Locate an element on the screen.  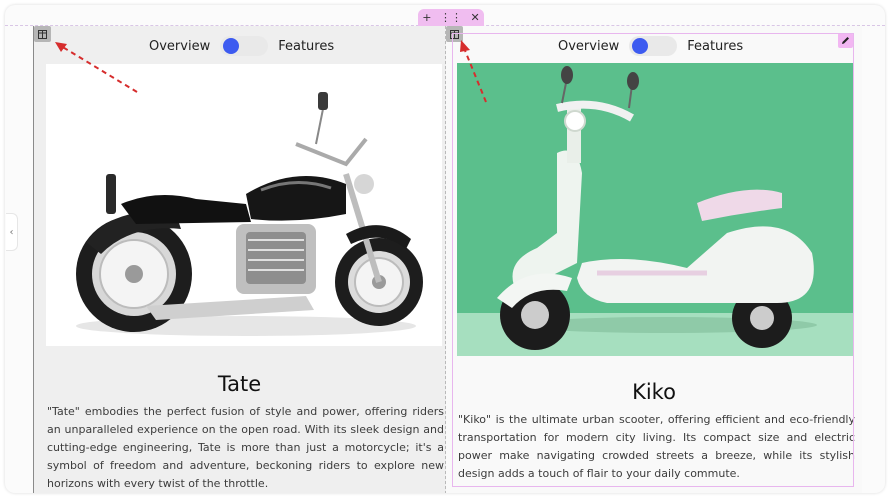
chevron-left-icon: ‹ is located at coordinates (11, 232).